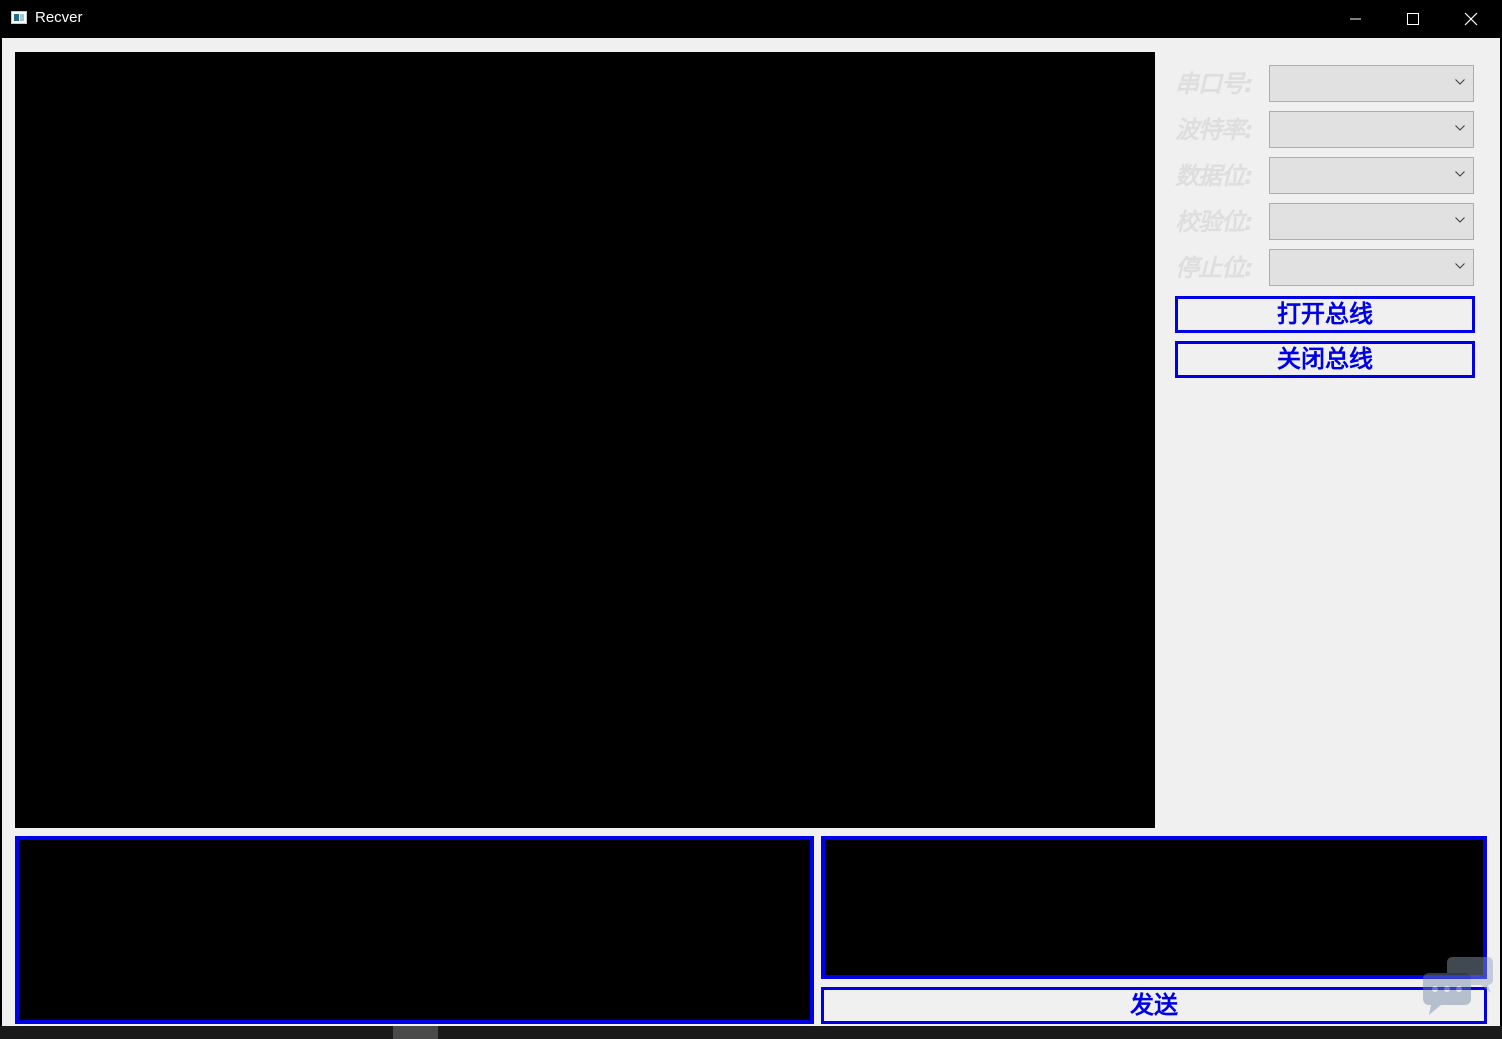 This screenshot has width=1502, height=1039. Describe the element at coordinates (1371, 83) in the screenshot. I see `port-select` at that location.